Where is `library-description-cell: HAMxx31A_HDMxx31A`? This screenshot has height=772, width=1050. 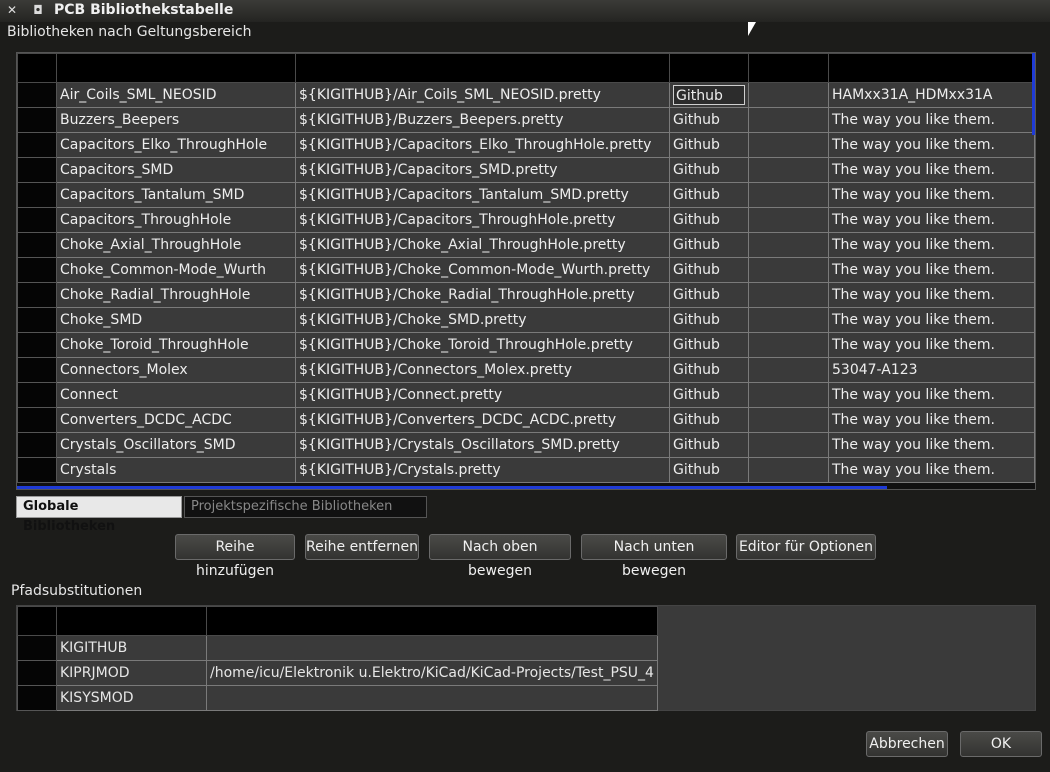
library-description-cell: HAMxx31A_HDMxx31A is located at coordinates (931, 95).